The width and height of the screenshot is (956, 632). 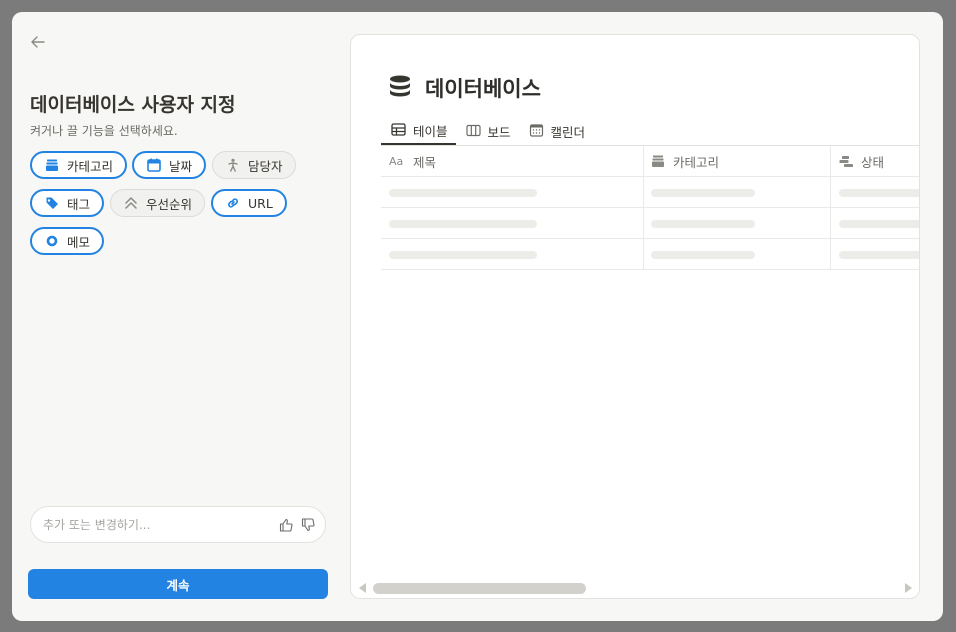 What do you see at coordinates (104, 131) in the screenshot?
I see `modal-subtitle: 켜거나 끌 기능을 선택하세요.` at bounding box center [104, 131].